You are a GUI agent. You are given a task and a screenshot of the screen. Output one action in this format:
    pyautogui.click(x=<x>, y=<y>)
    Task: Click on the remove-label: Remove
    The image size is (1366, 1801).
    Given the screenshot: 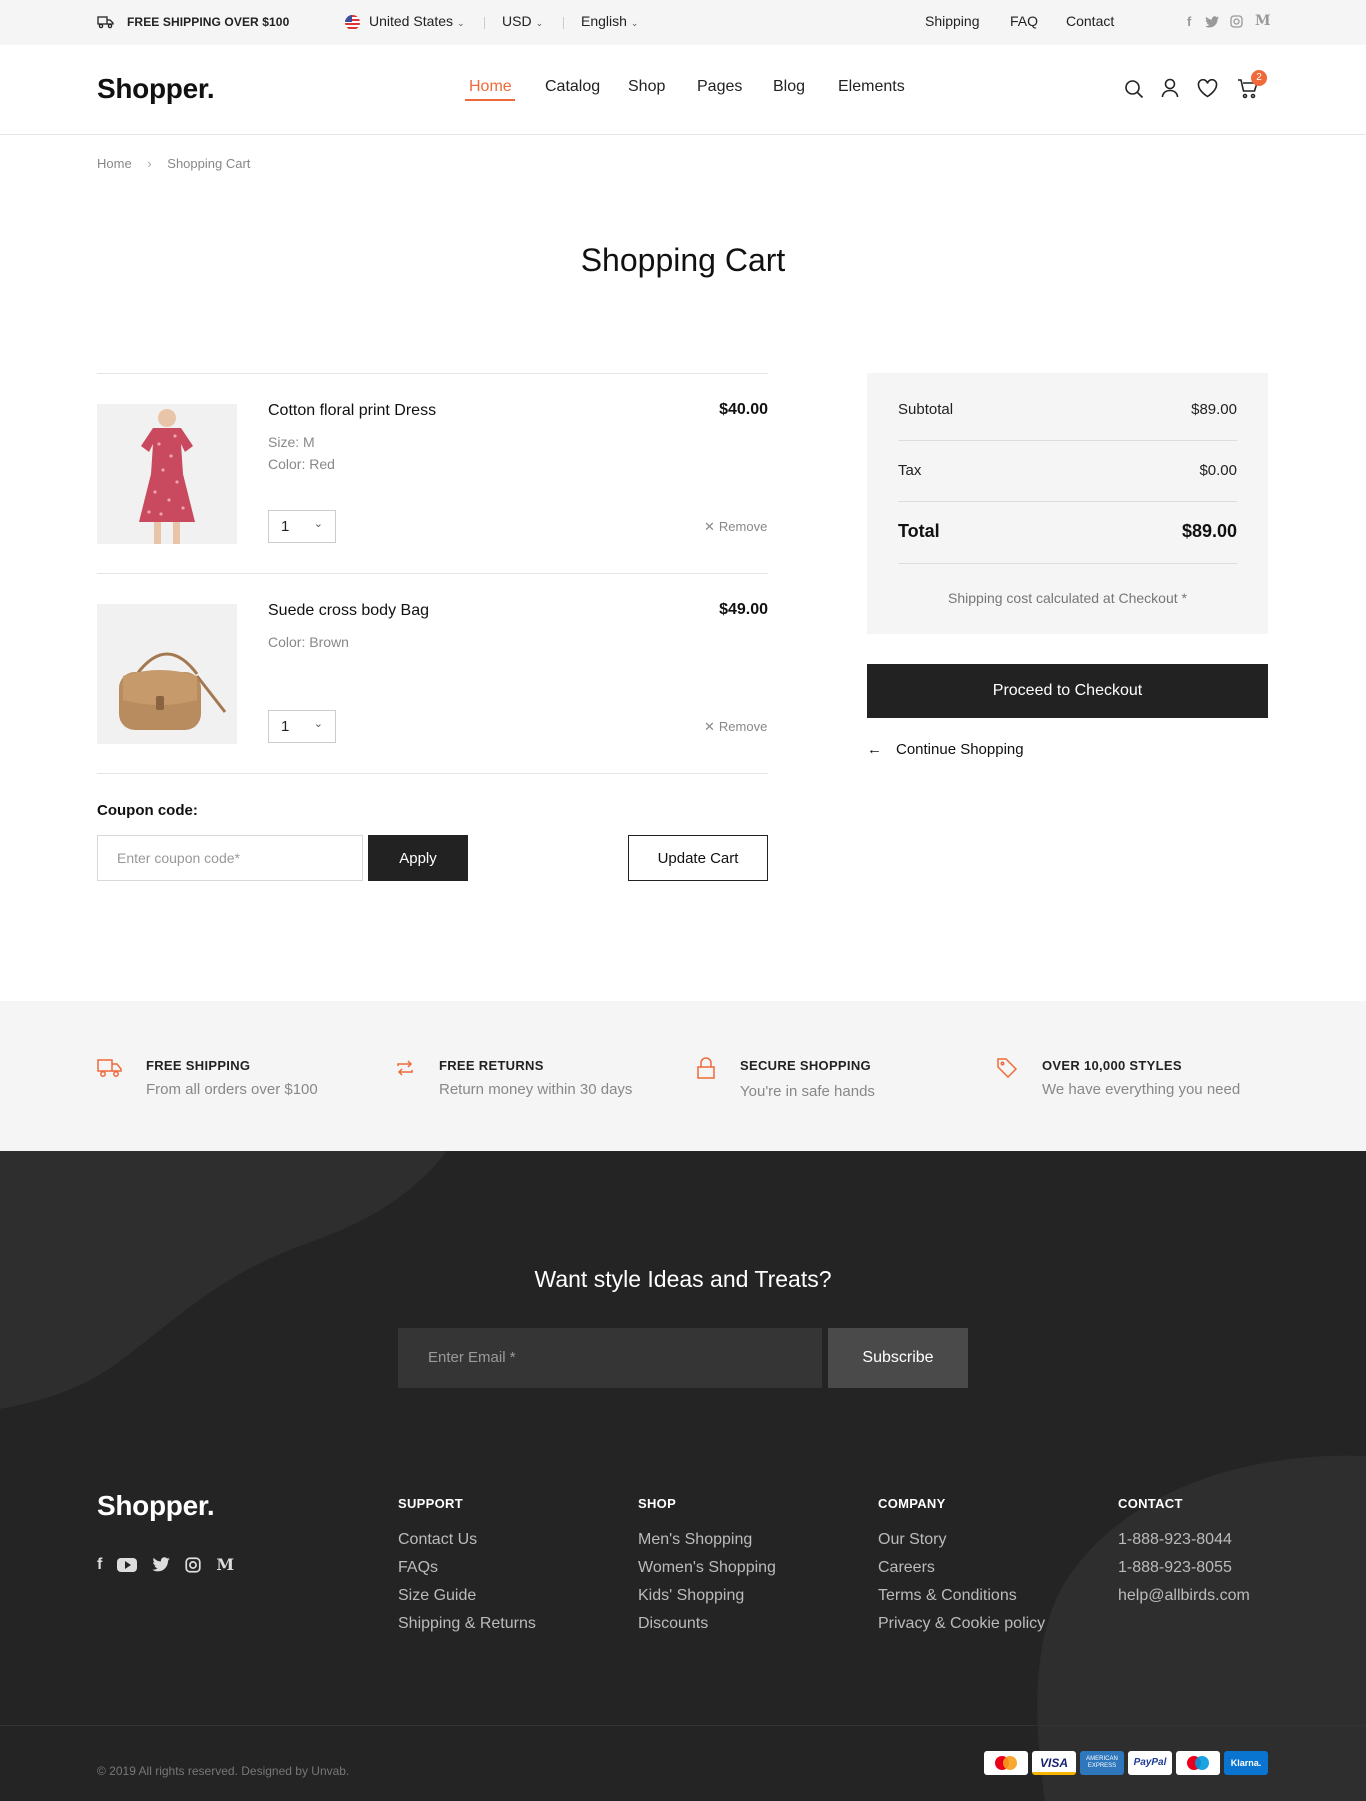 What is the action you would take?
    pyautogui.click(x=743, y=526)
    